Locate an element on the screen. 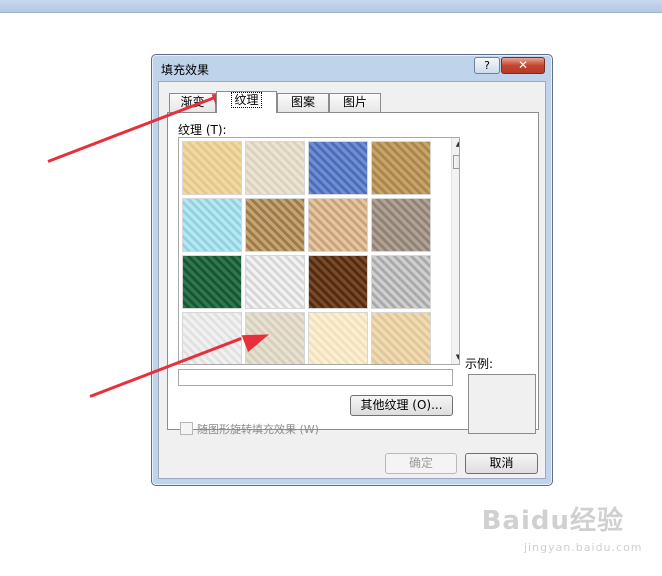  texture-swatch-fish-fossil is located at coordinates (338, 225).